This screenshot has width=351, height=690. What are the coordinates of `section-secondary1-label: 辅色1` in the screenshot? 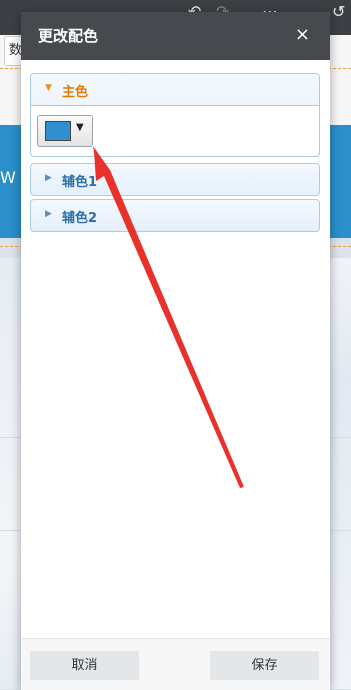 It's located at (80, 182).